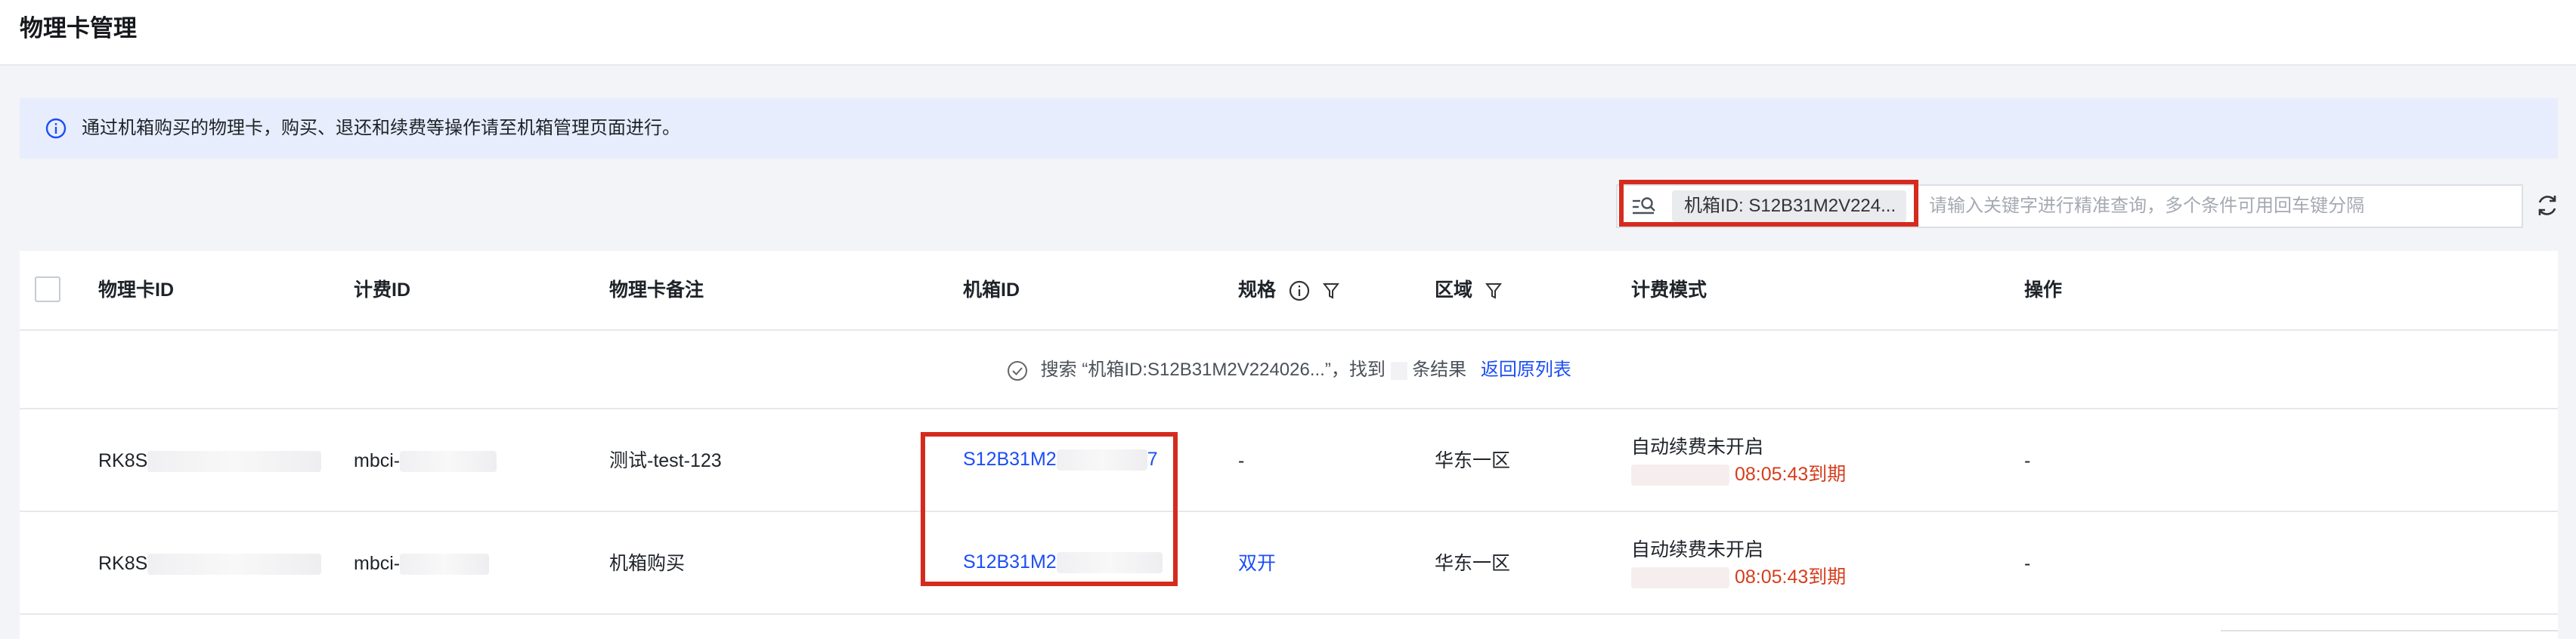 The height and width of the screenshot is (639, 2576). I want to click on highlight-annotation-chassis, so click(1049, 509).